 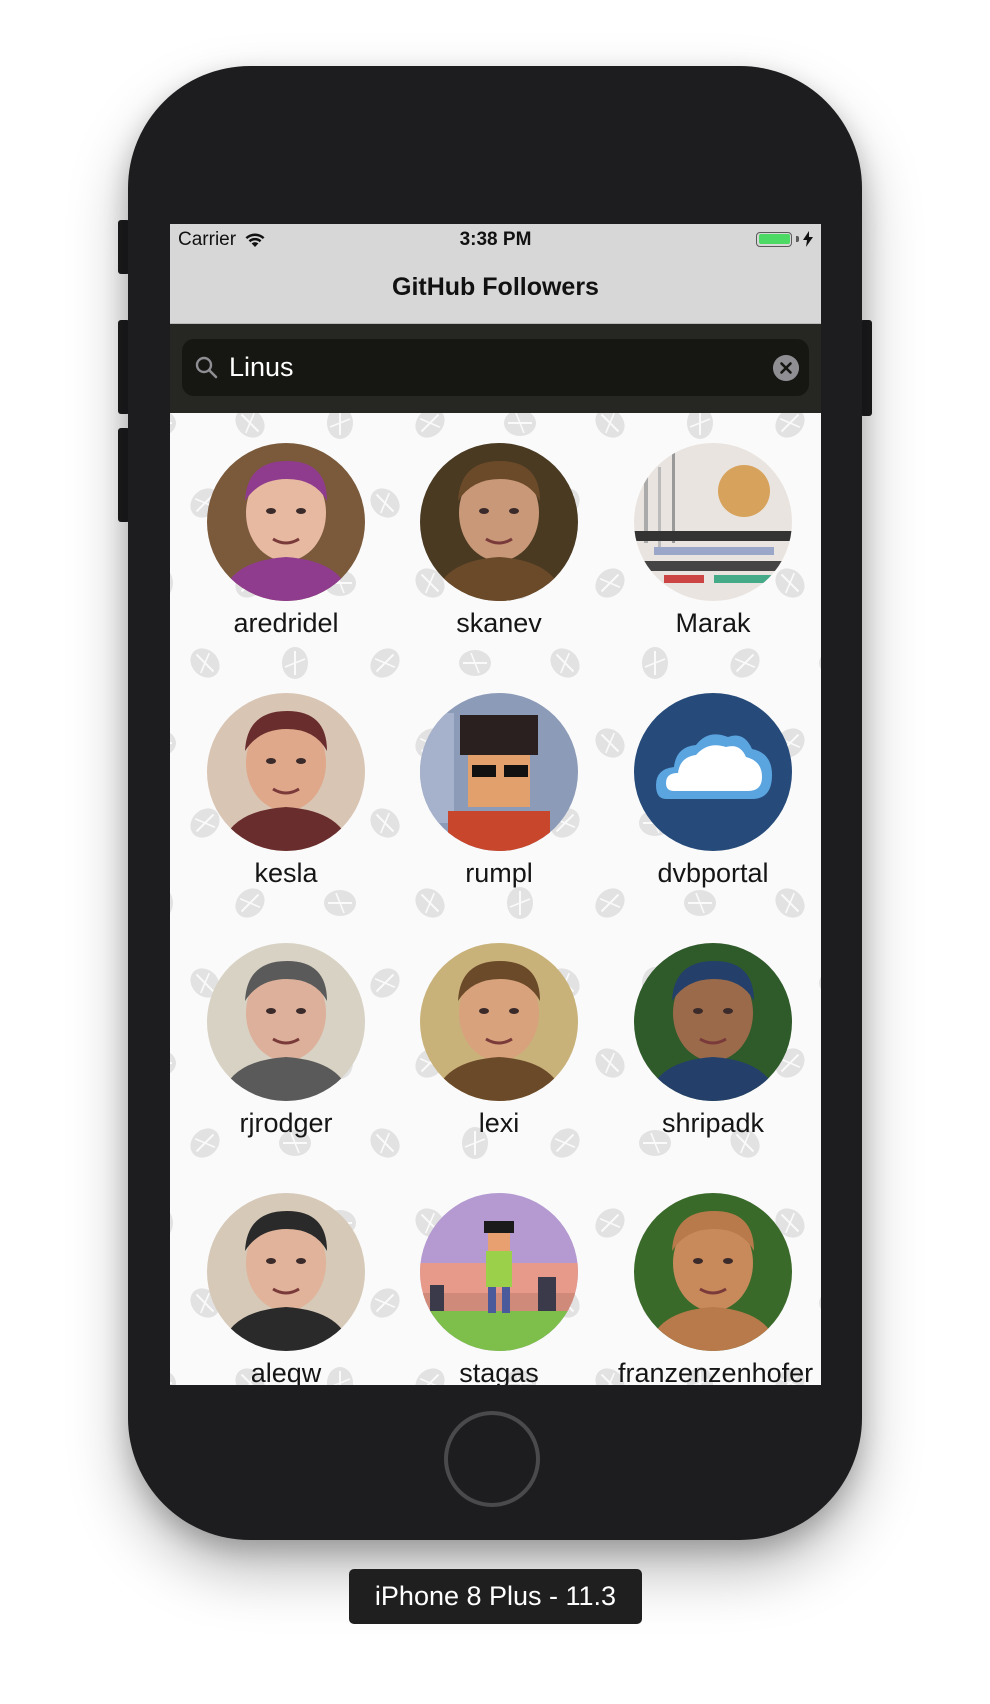 What do you see at coordinates (499, 1371) in the screenshot?
I see `follower-login: stagas` at bounding box center [499, 1371].